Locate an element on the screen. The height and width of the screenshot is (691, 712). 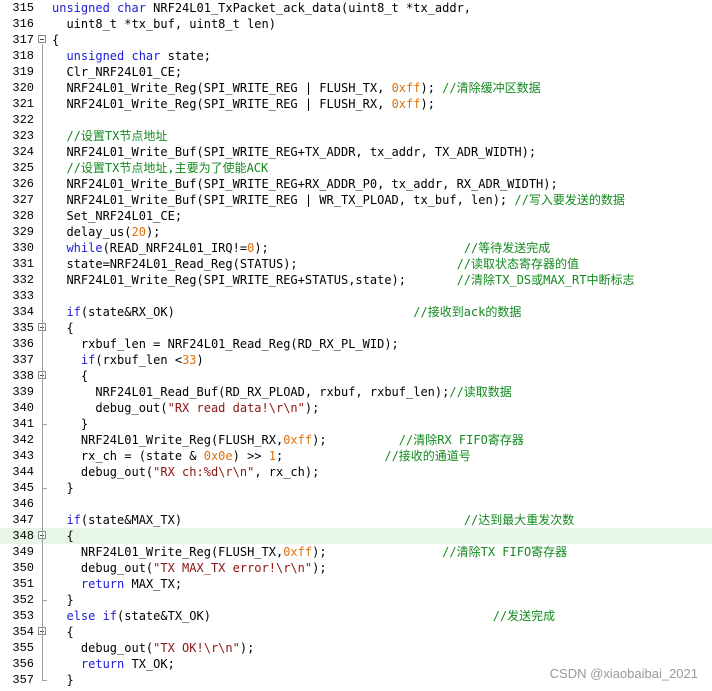
code-number: 20 is located at coordinates (138, 232).